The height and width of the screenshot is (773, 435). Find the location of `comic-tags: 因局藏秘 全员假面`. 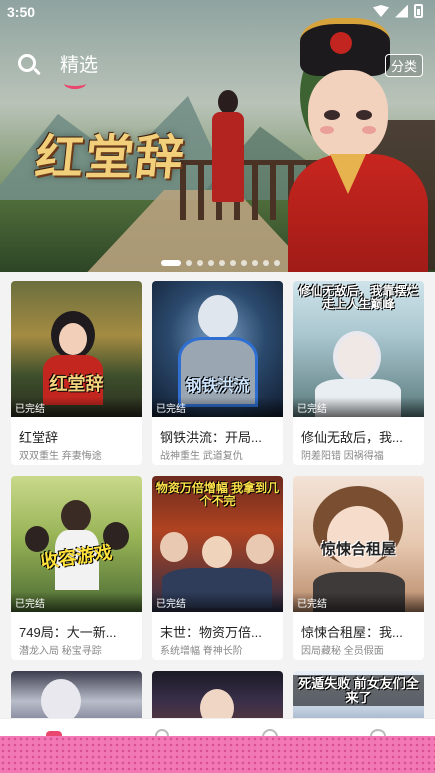

comic-tags: 因局藏秘 全员假面 is located at coordinates (342, 651).